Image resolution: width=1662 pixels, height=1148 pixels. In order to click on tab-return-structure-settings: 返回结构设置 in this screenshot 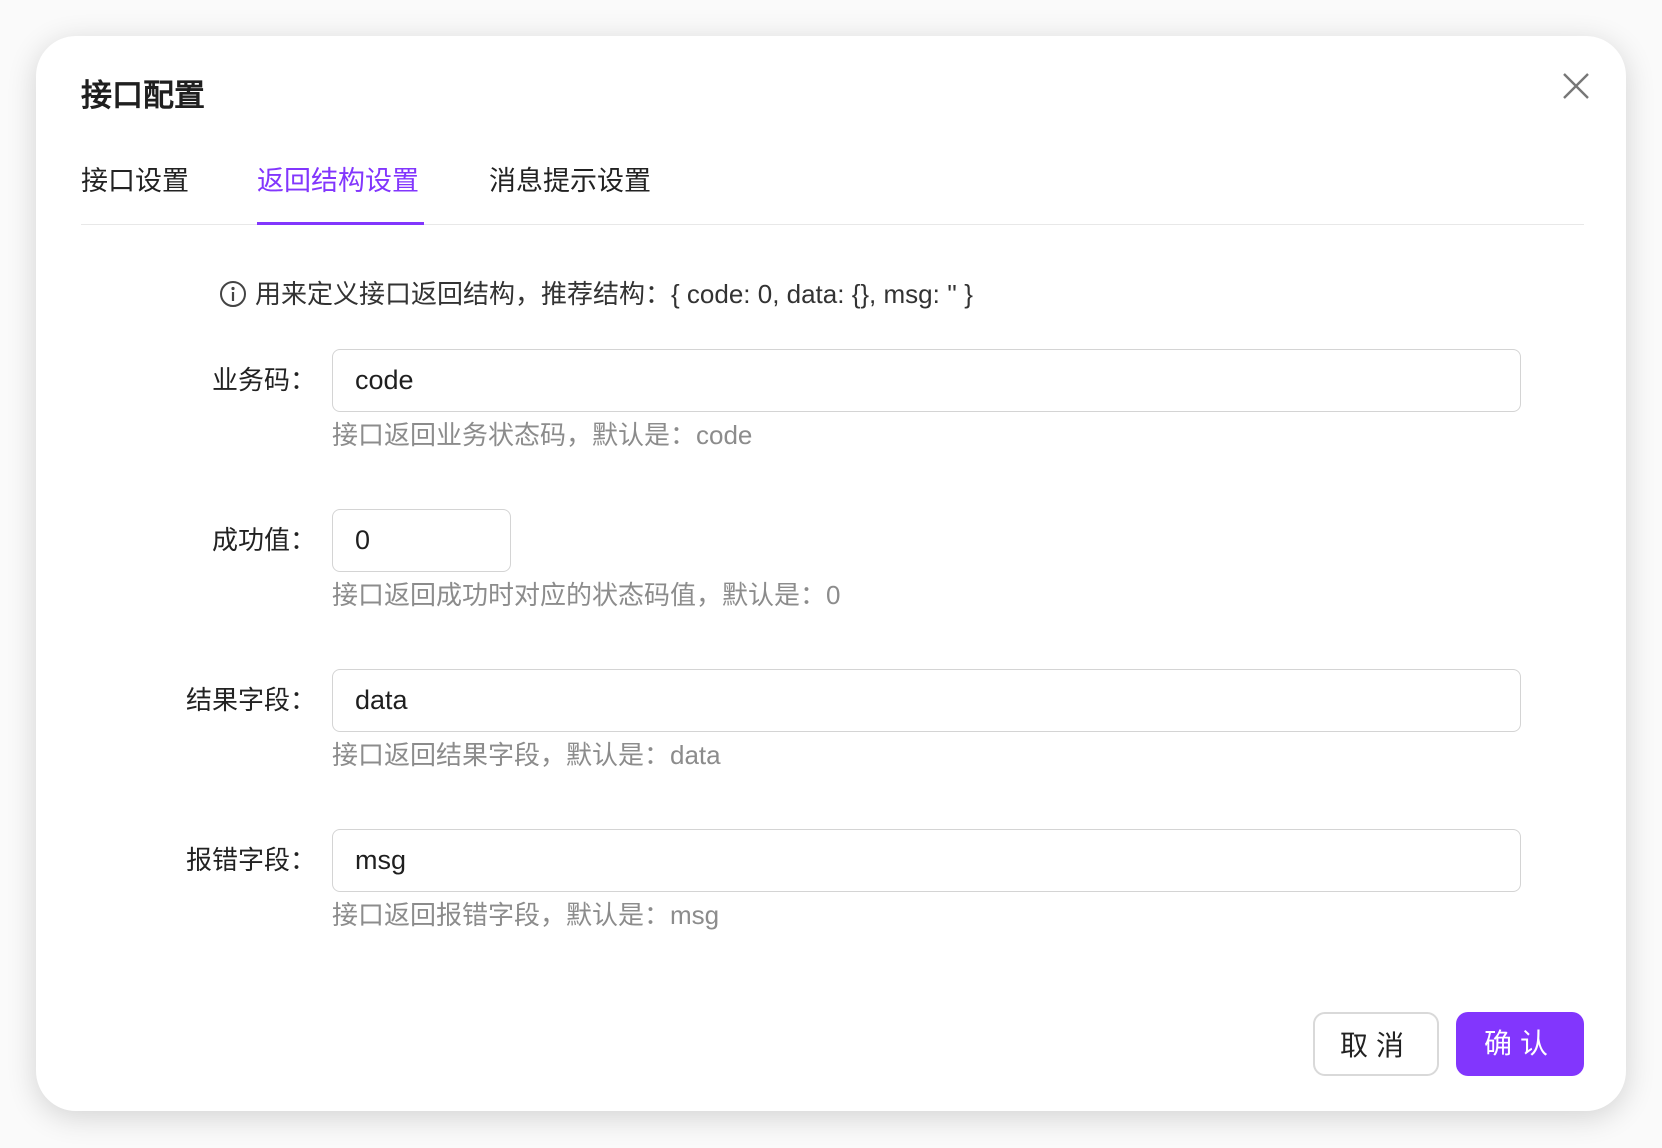, I will do `click(338, 181)`.